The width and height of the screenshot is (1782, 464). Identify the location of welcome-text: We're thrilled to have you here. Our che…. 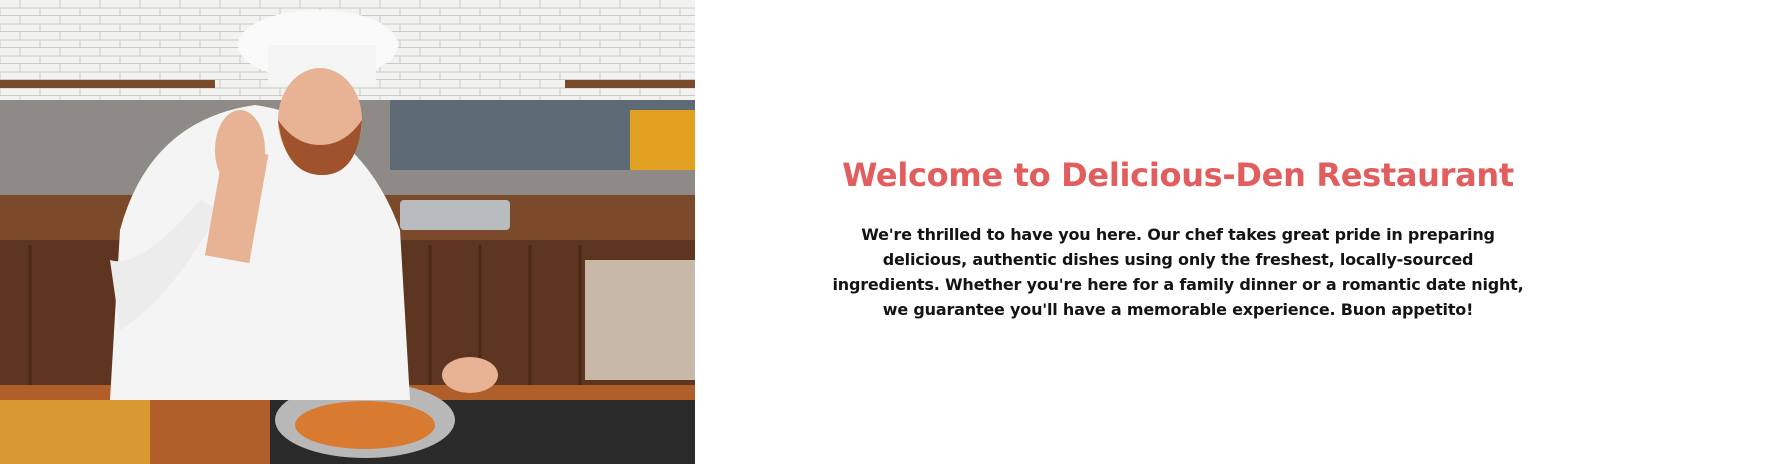
(1178, 272).